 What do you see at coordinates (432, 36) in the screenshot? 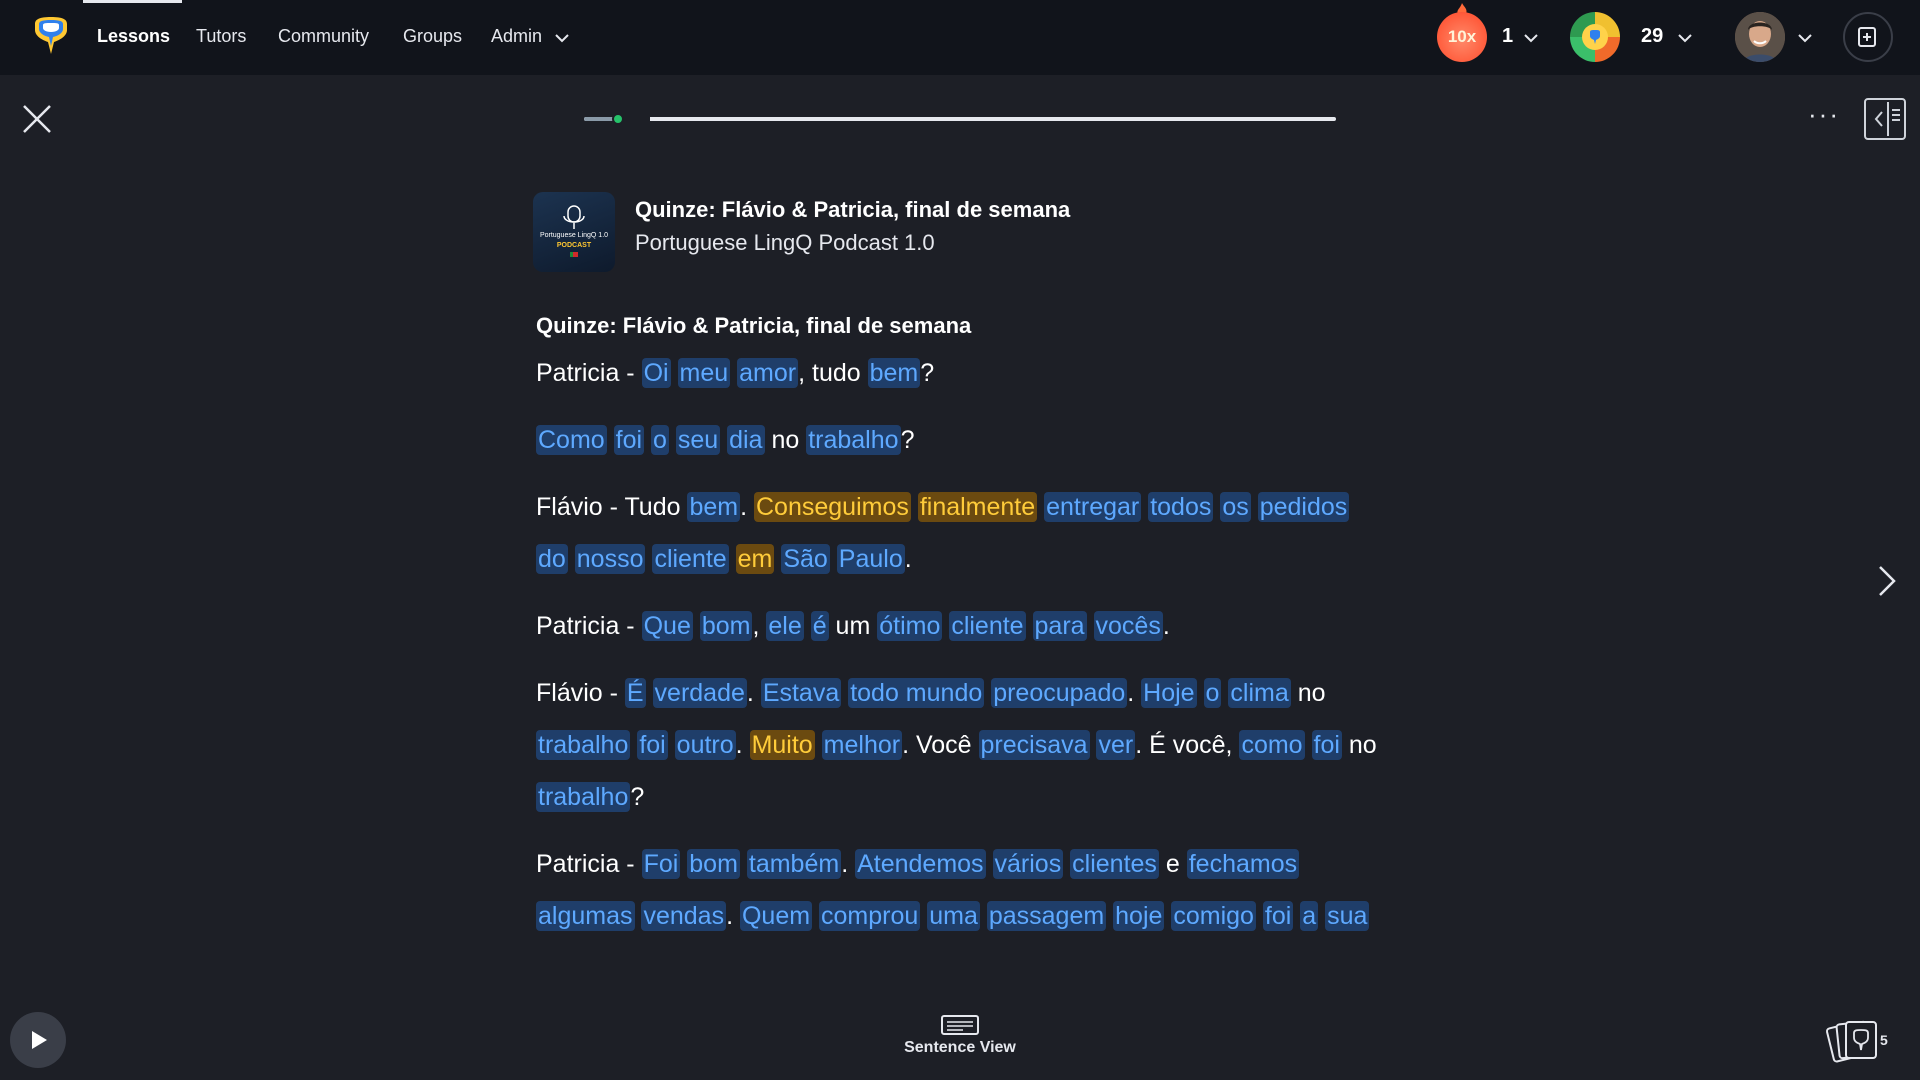
I see `nav-groups: Groups` at bounding box center [432, 36].